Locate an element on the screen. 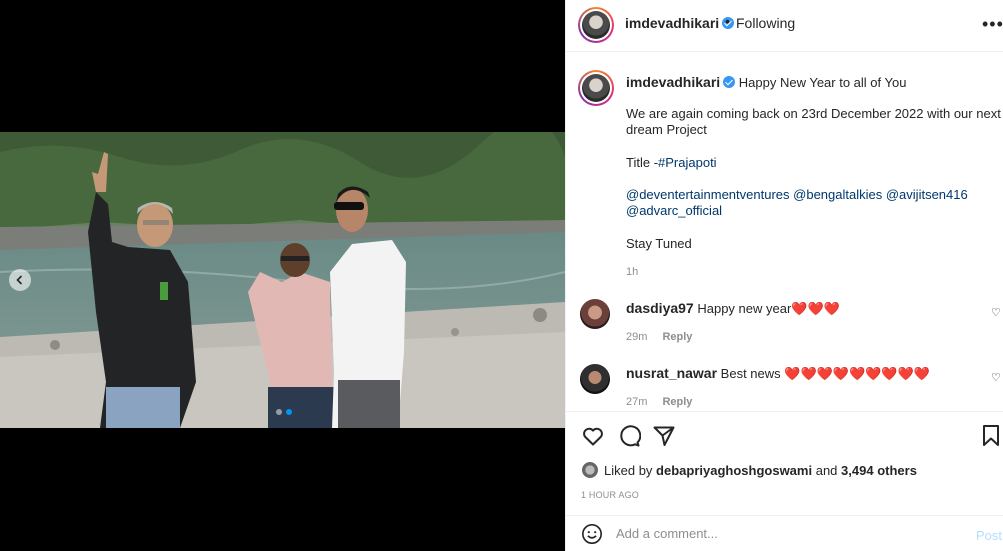 Image resolution: width=1003 pixels, height=551 pixels. comment-text: Best news is located at coordinates (750, 373).